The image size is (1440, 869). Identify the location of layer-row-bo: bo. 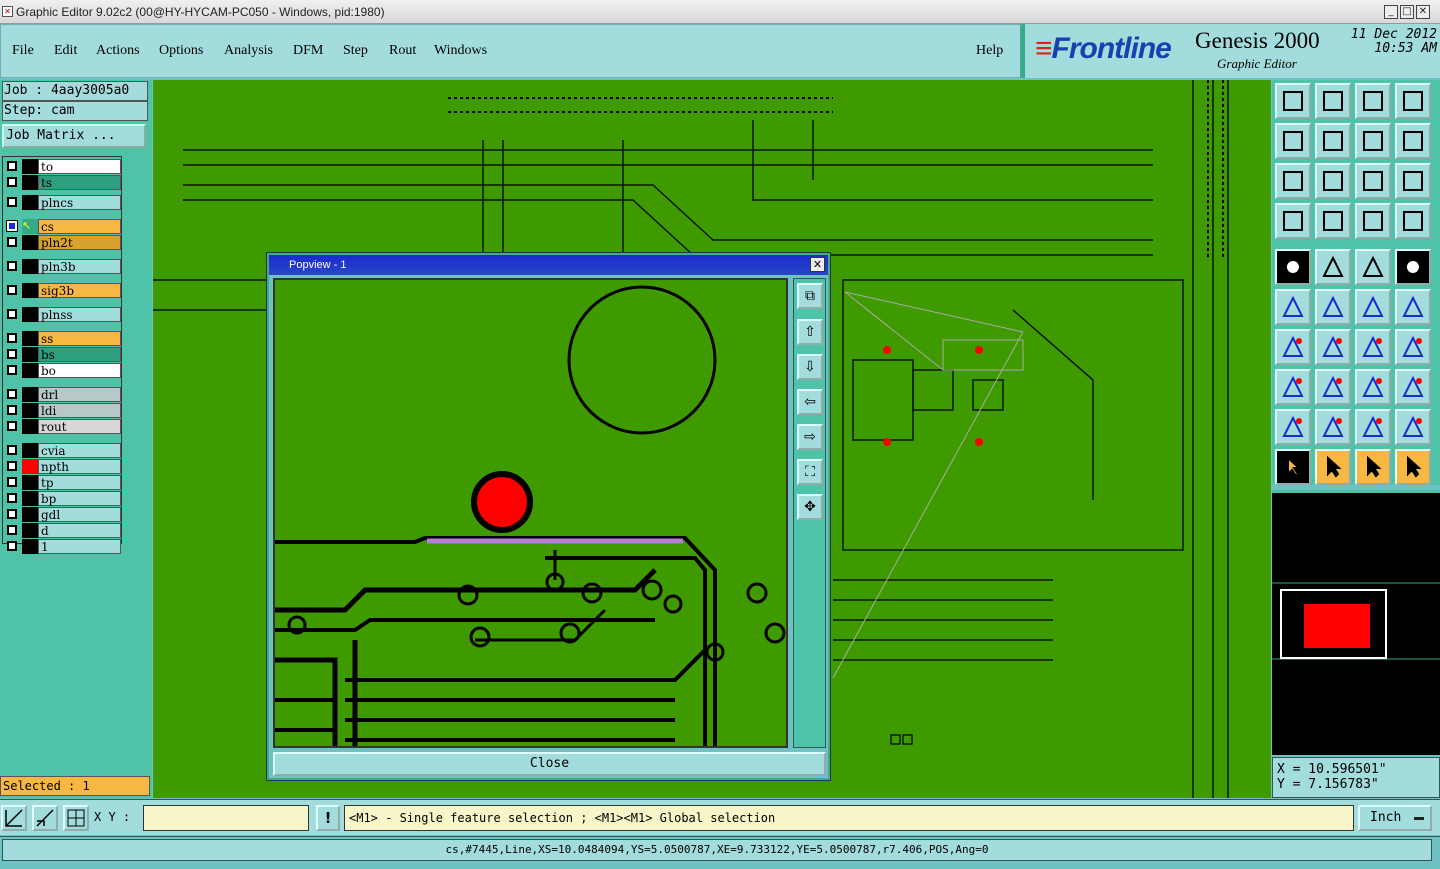
(62, 370).